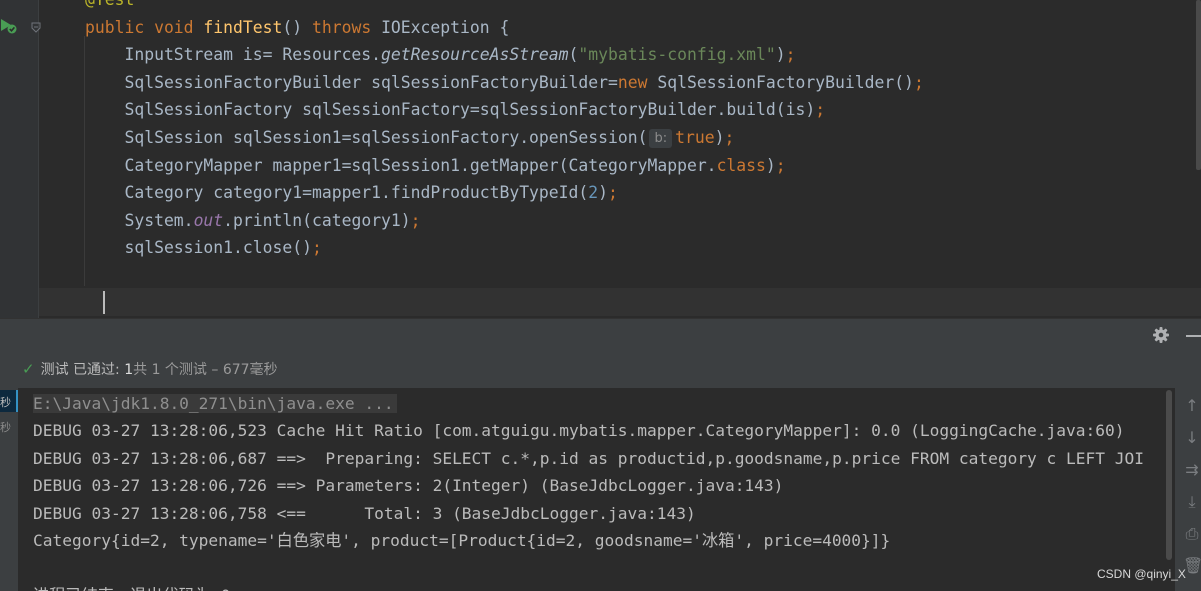 The image size is (1201, 591). What do you see at coordinates (139, 220) in the screenshot?
I see `code-token: System.` at bounding box center [139, 220].